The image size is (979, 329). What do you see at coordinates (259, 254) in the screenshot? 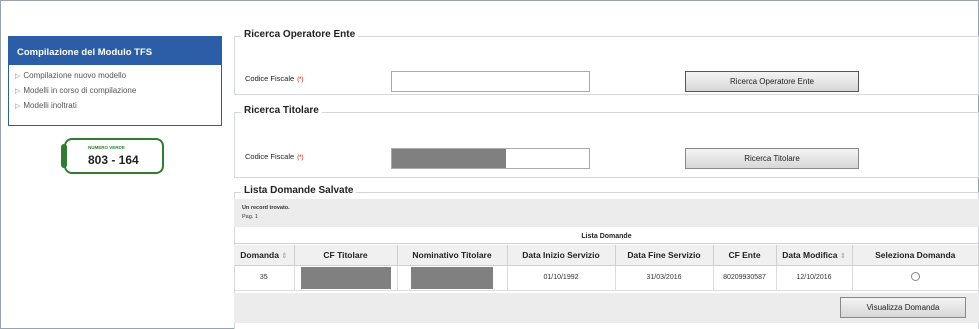
I see `col-label: Domanda` at bounding box center [259, 254].